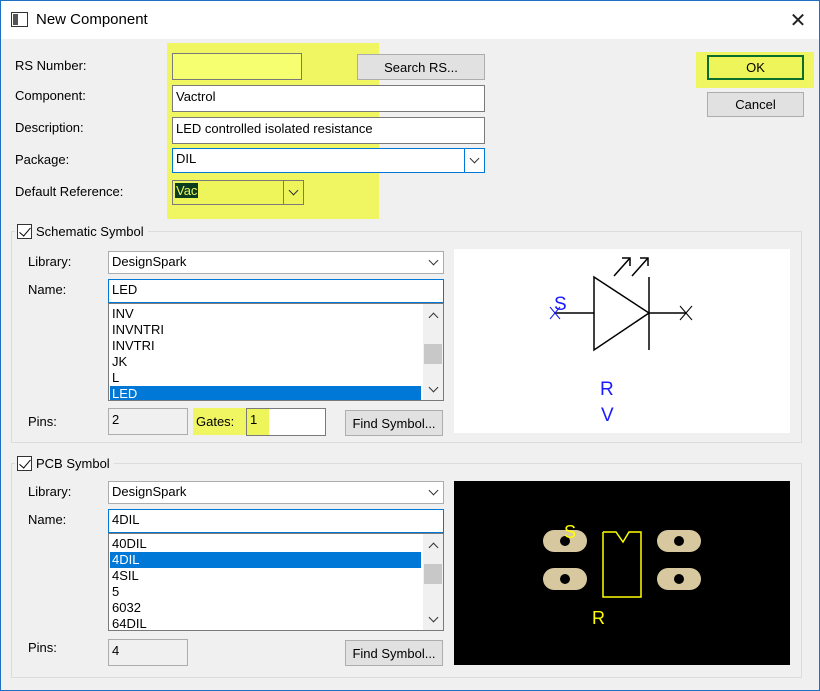 This screenshot has width=820, height=691. Describe the element at coordinates (42, 421) in the screenshot. I see `schematic-pins-label: Pins:` at that location.